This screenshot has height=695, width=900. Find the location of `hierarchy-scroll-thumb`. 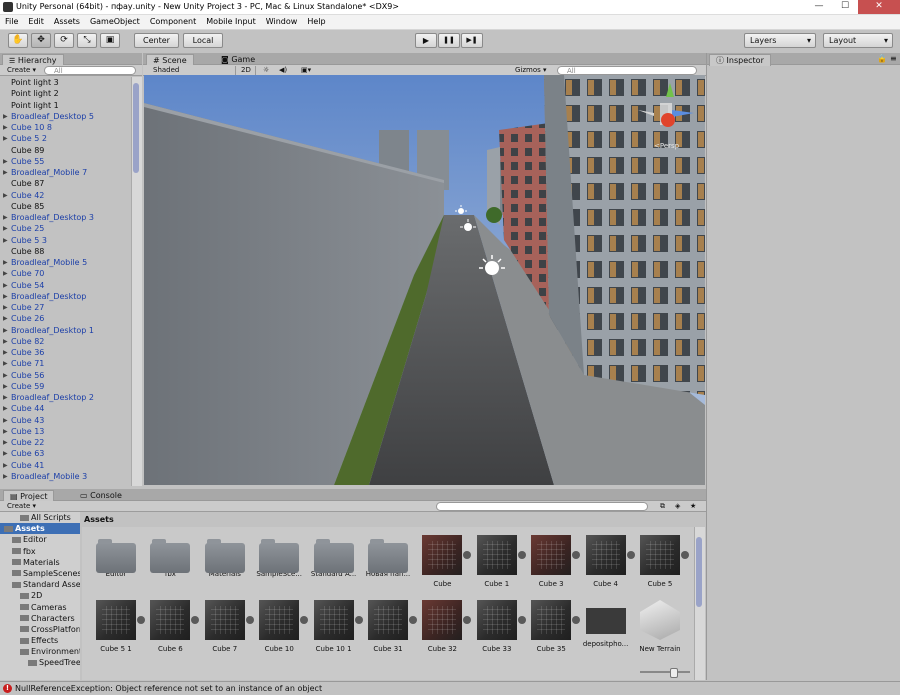

hierarchy-scroll-thumb is located at coordinates (136, 128).